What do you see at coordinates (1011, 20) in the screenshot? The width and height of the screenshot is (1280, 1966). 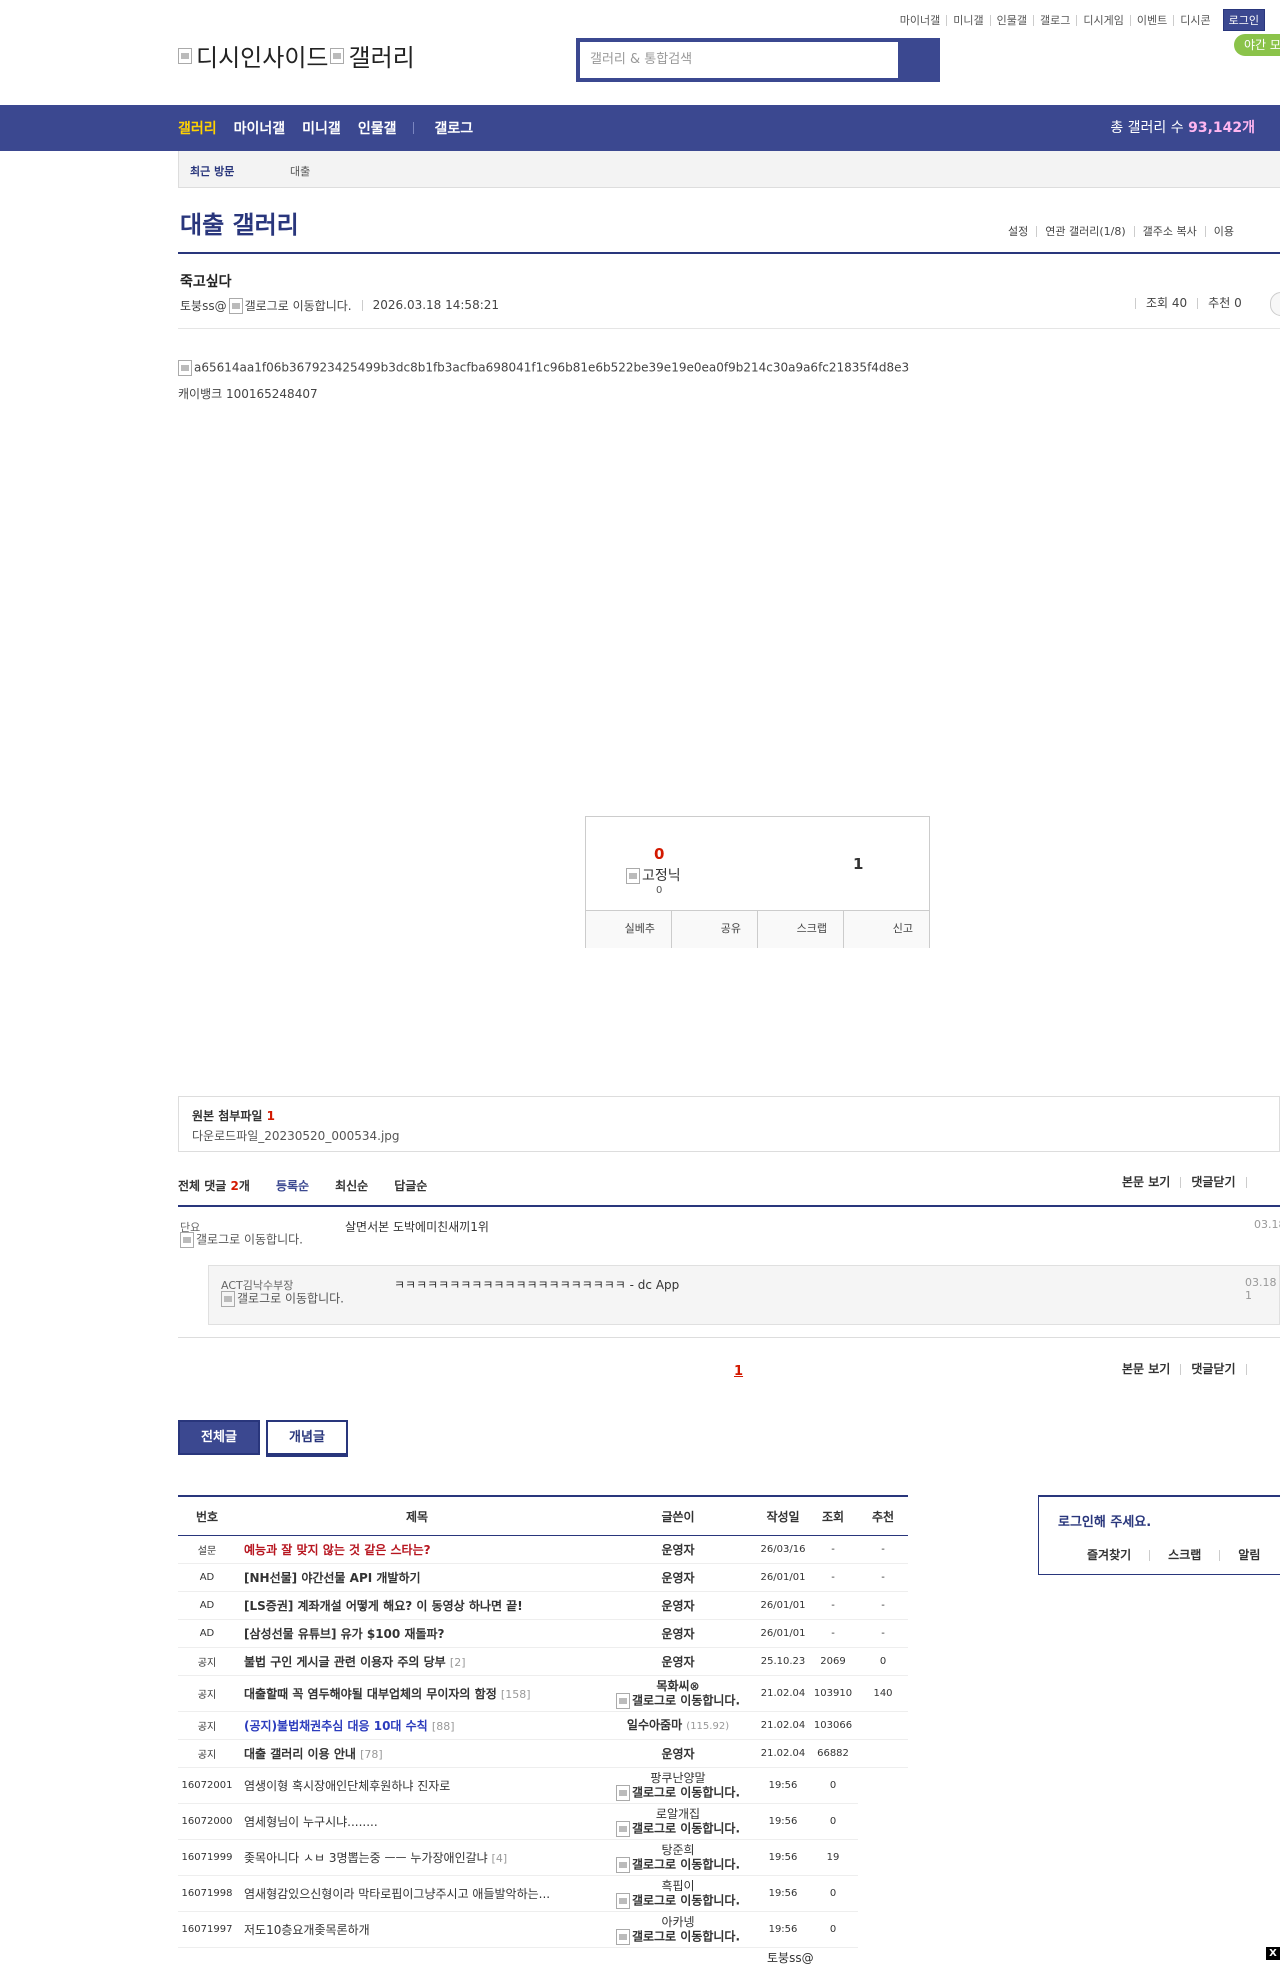 I see `top-menu-person: 인물갤` at bounding box center [1011, 20].